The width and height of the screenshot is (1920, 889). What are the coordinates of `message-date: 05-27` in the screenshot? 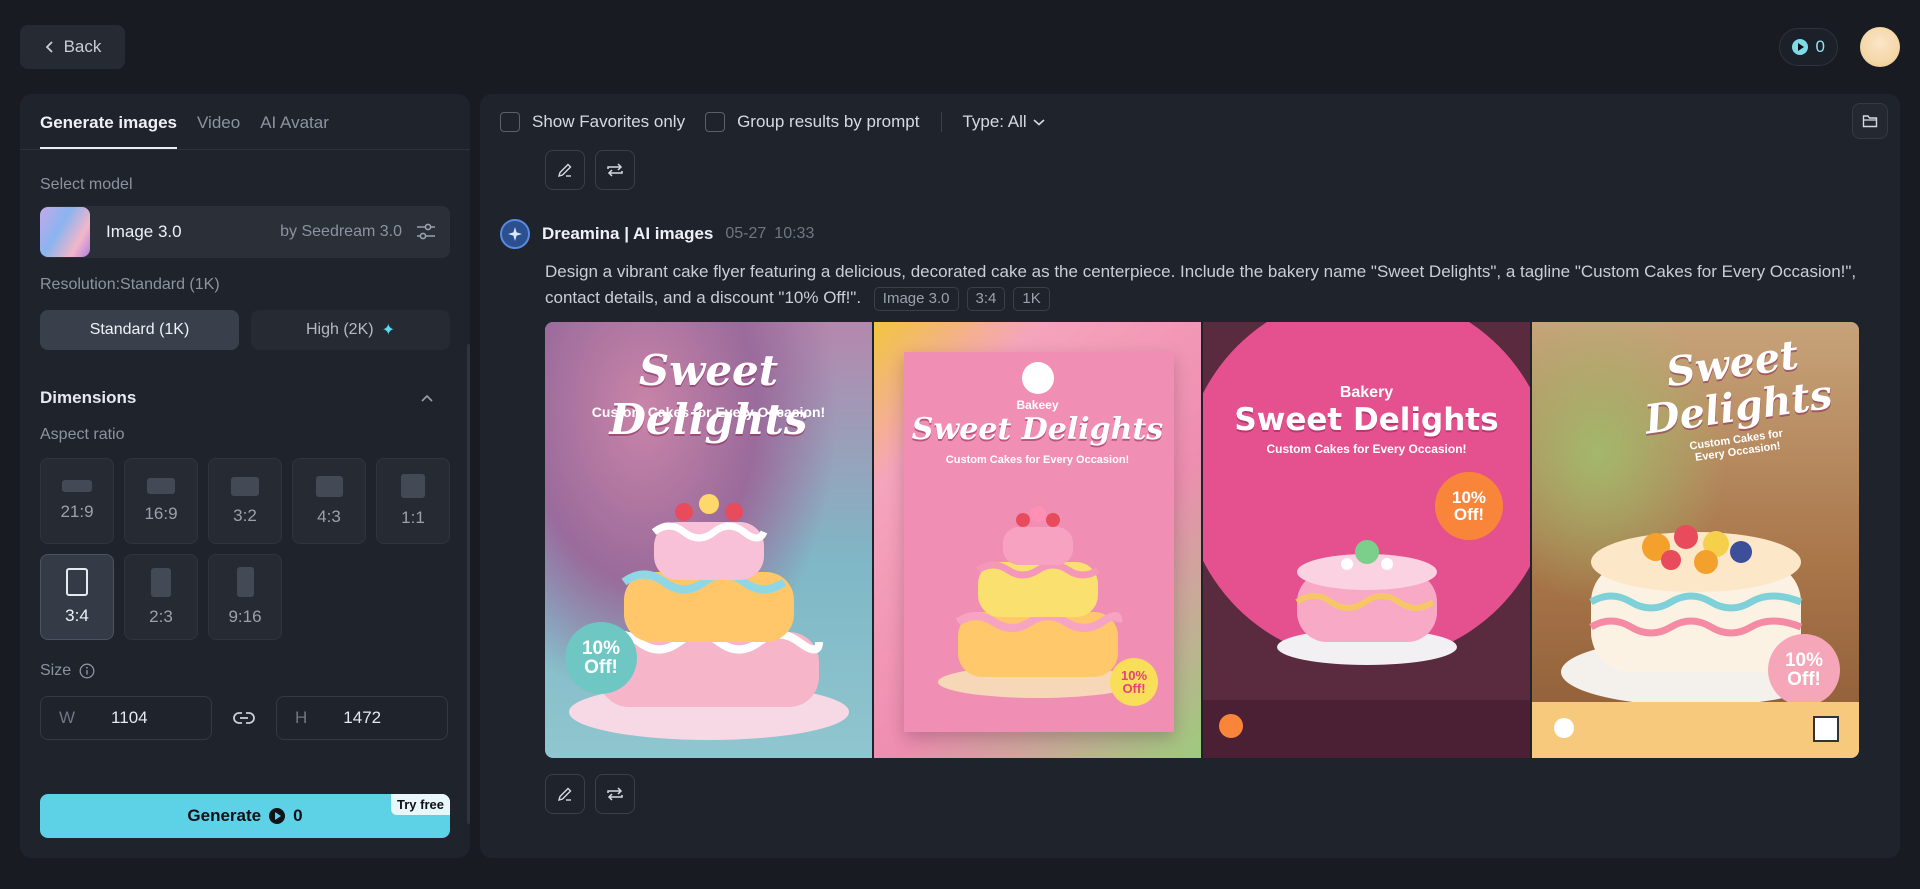 It's located at (746, 233).